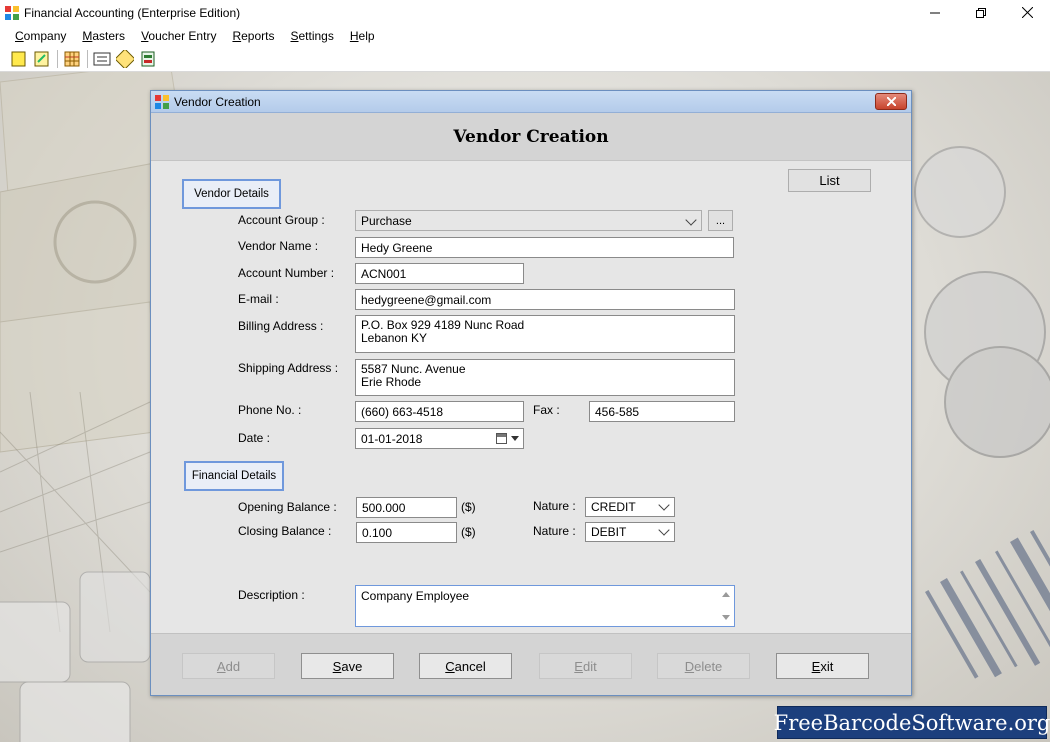 The height and width of the screenshot is (742, 1050). I want to click on save-button-mnemonic: S, so click(337, 666).